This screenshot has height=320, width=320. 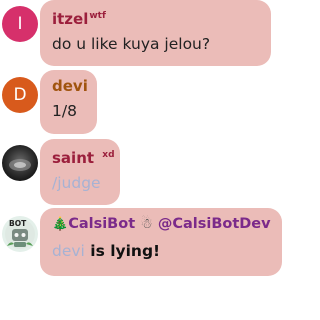 I want to click on username: saint xd, so click(x=83, y=156).